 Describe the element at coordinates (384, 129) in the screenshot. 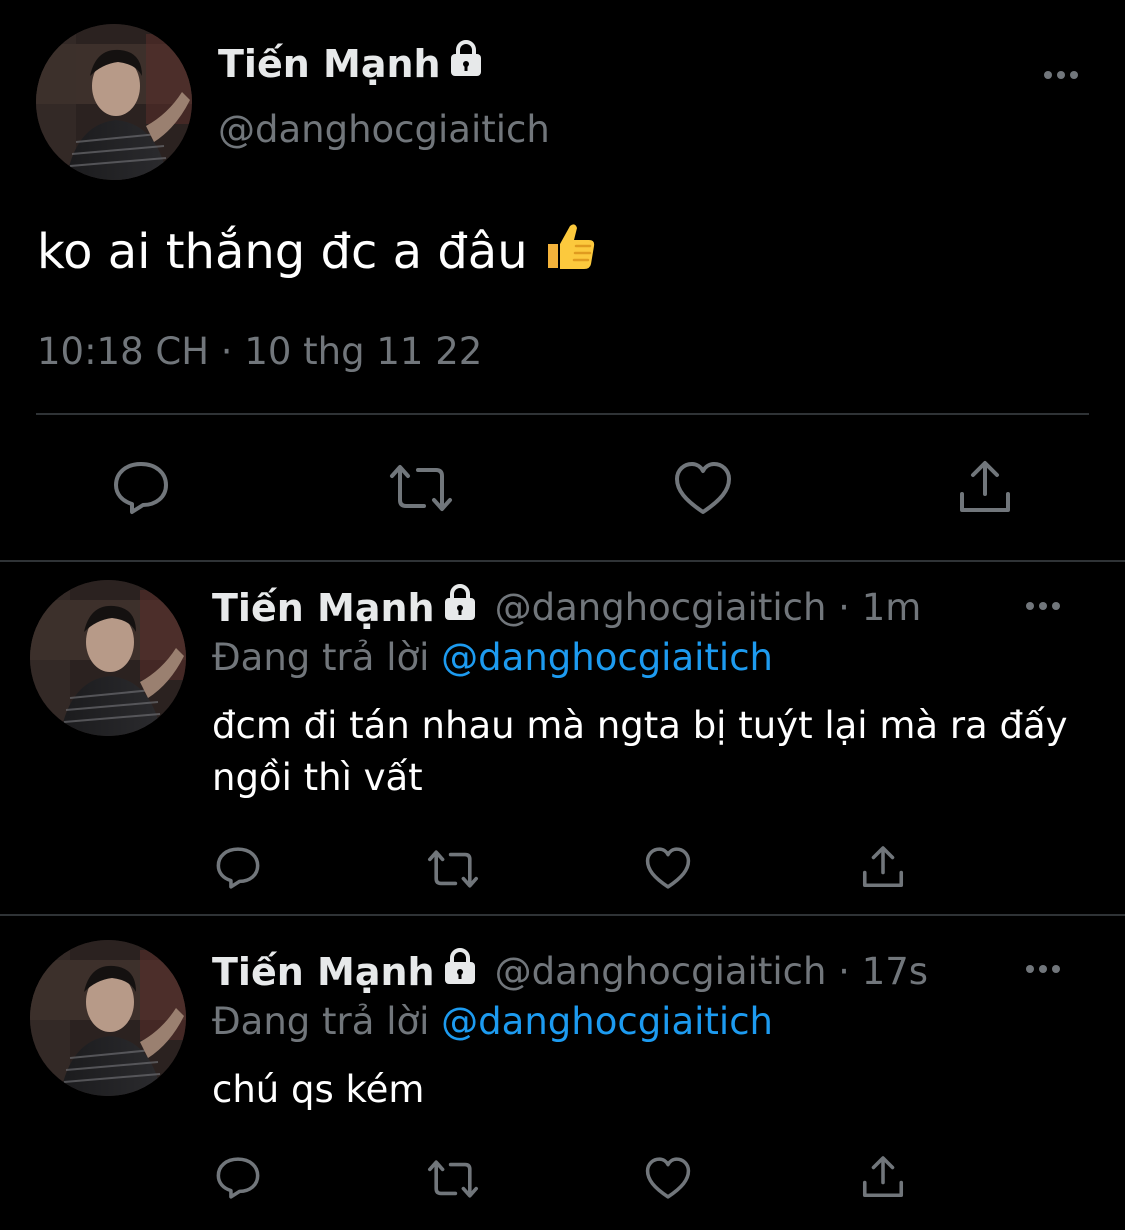

I see `author-handle: @danghocgiaitich` at that location.